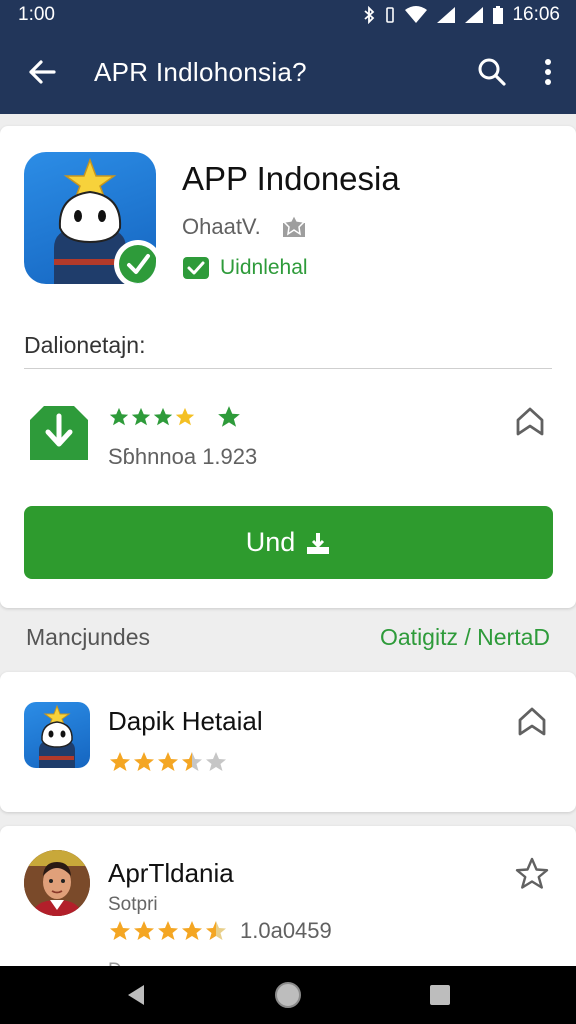 The height and width of the screenshot is (1024, 576). What do you see at coordinates (291, 178) in the screenshot?
I see `app-name: APP Indonesia` at bounding box center [291, 178].